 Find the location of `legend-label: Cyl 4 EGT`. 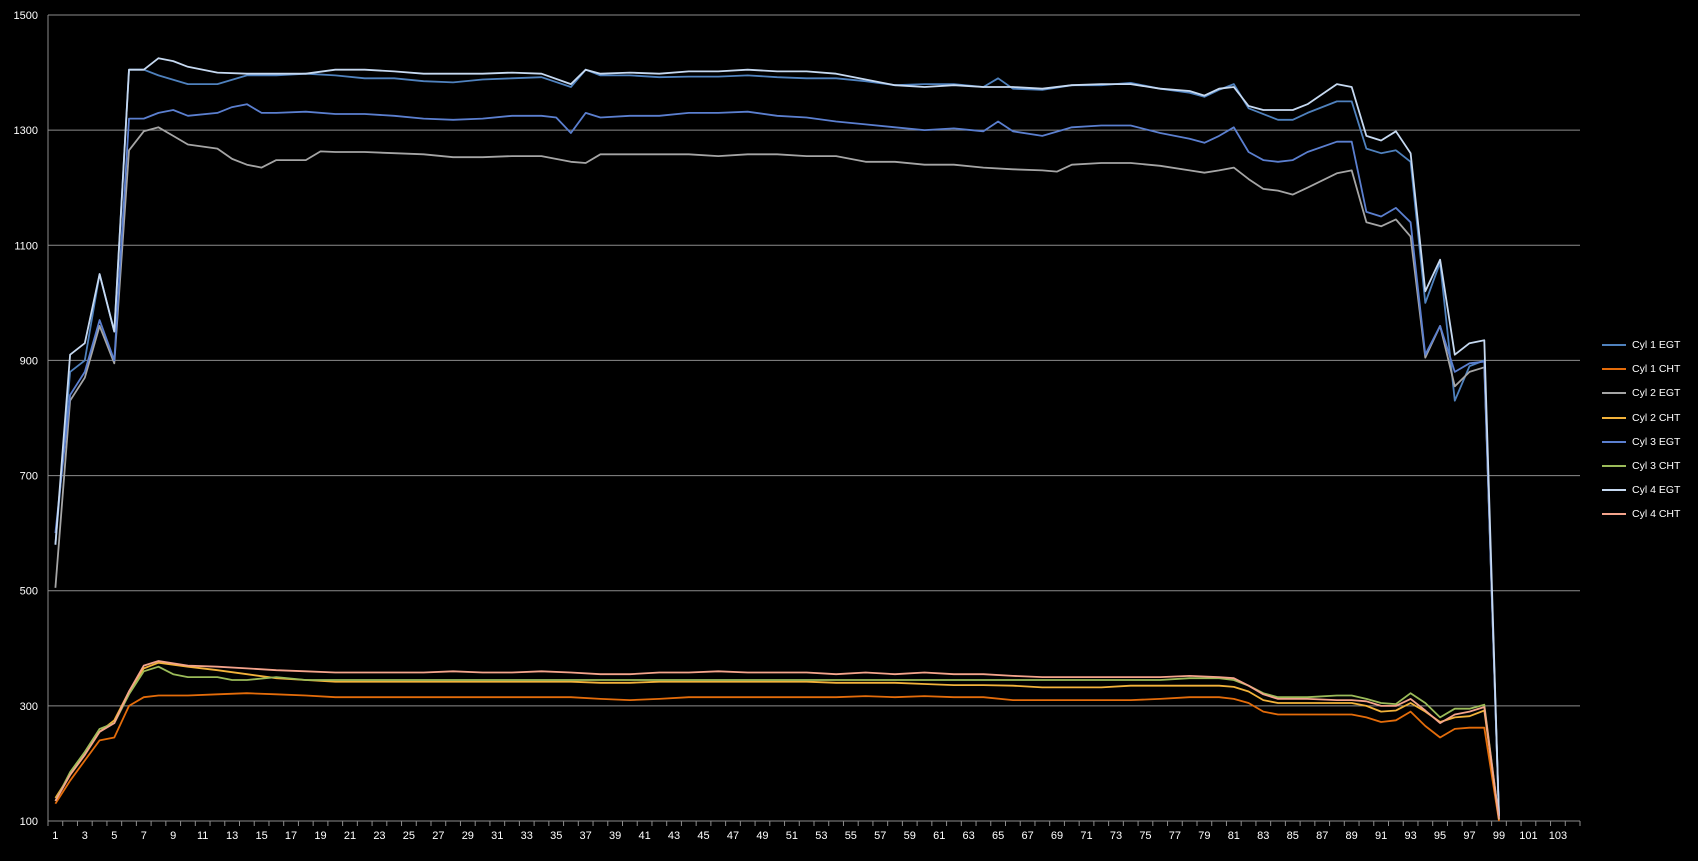

legend-label: Cyl 4 EGT is located at coordinates (1656, 490).